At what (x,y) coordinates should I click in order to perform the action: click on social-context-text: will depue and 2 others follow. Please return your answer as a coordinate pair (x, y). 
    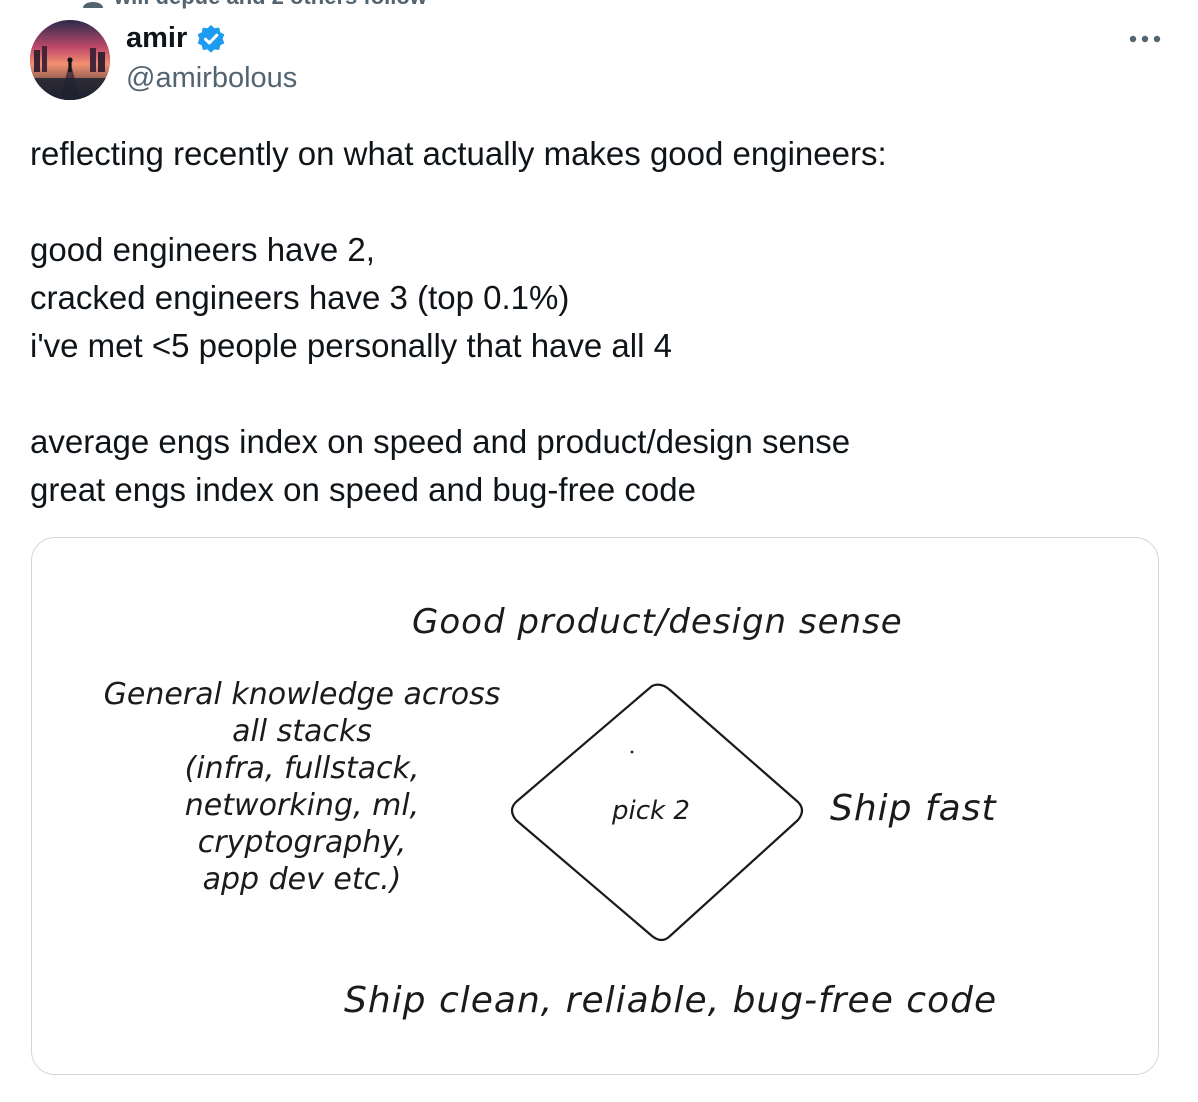
    Looking at the image, I should click on (270, 5).